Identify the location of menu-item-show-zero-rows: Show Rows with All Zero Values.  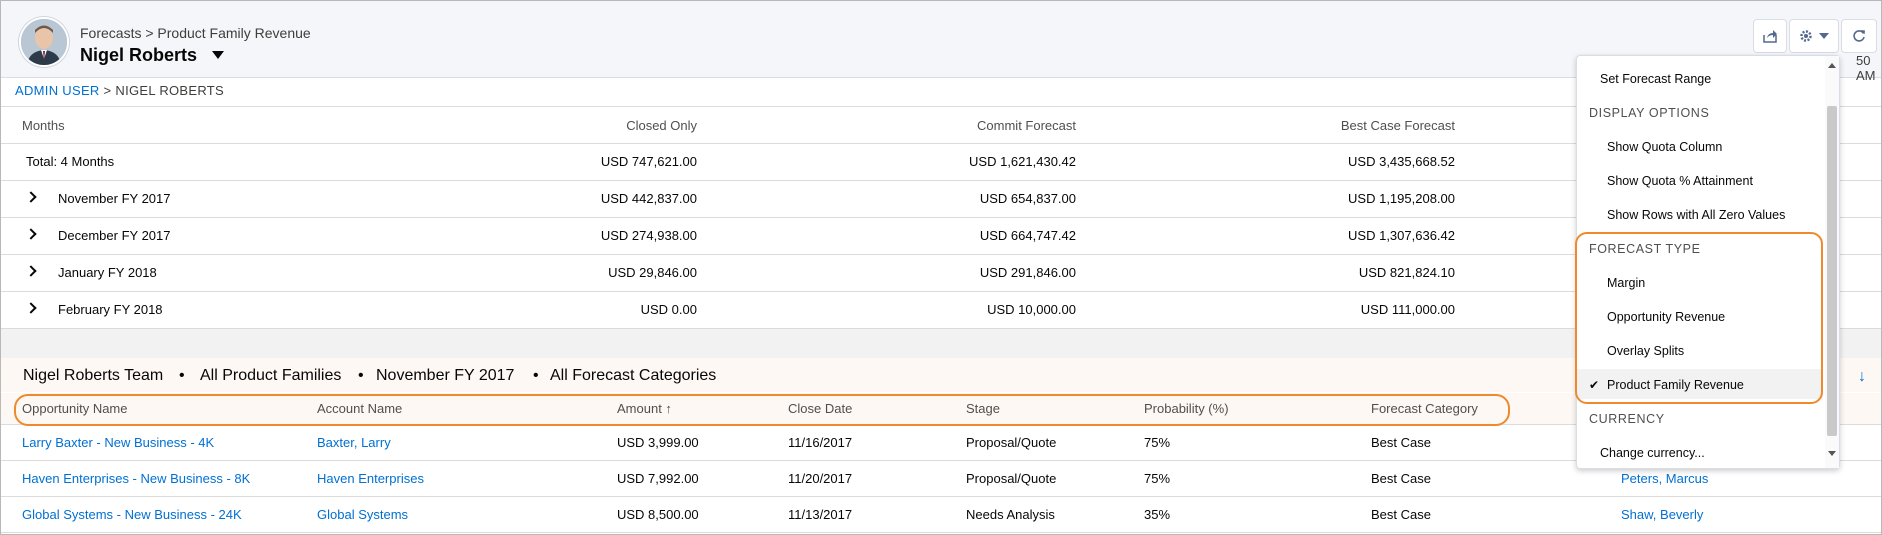
(1700, 214).